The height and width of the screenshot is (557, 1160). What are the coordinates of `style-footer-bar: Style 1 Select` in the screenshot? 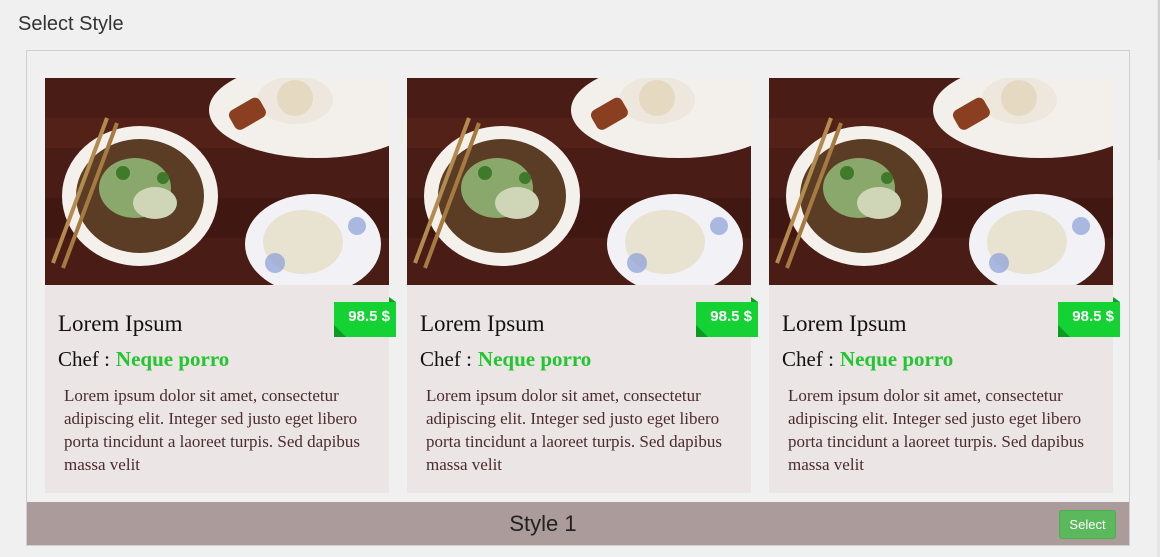 It's located at (578, 523).